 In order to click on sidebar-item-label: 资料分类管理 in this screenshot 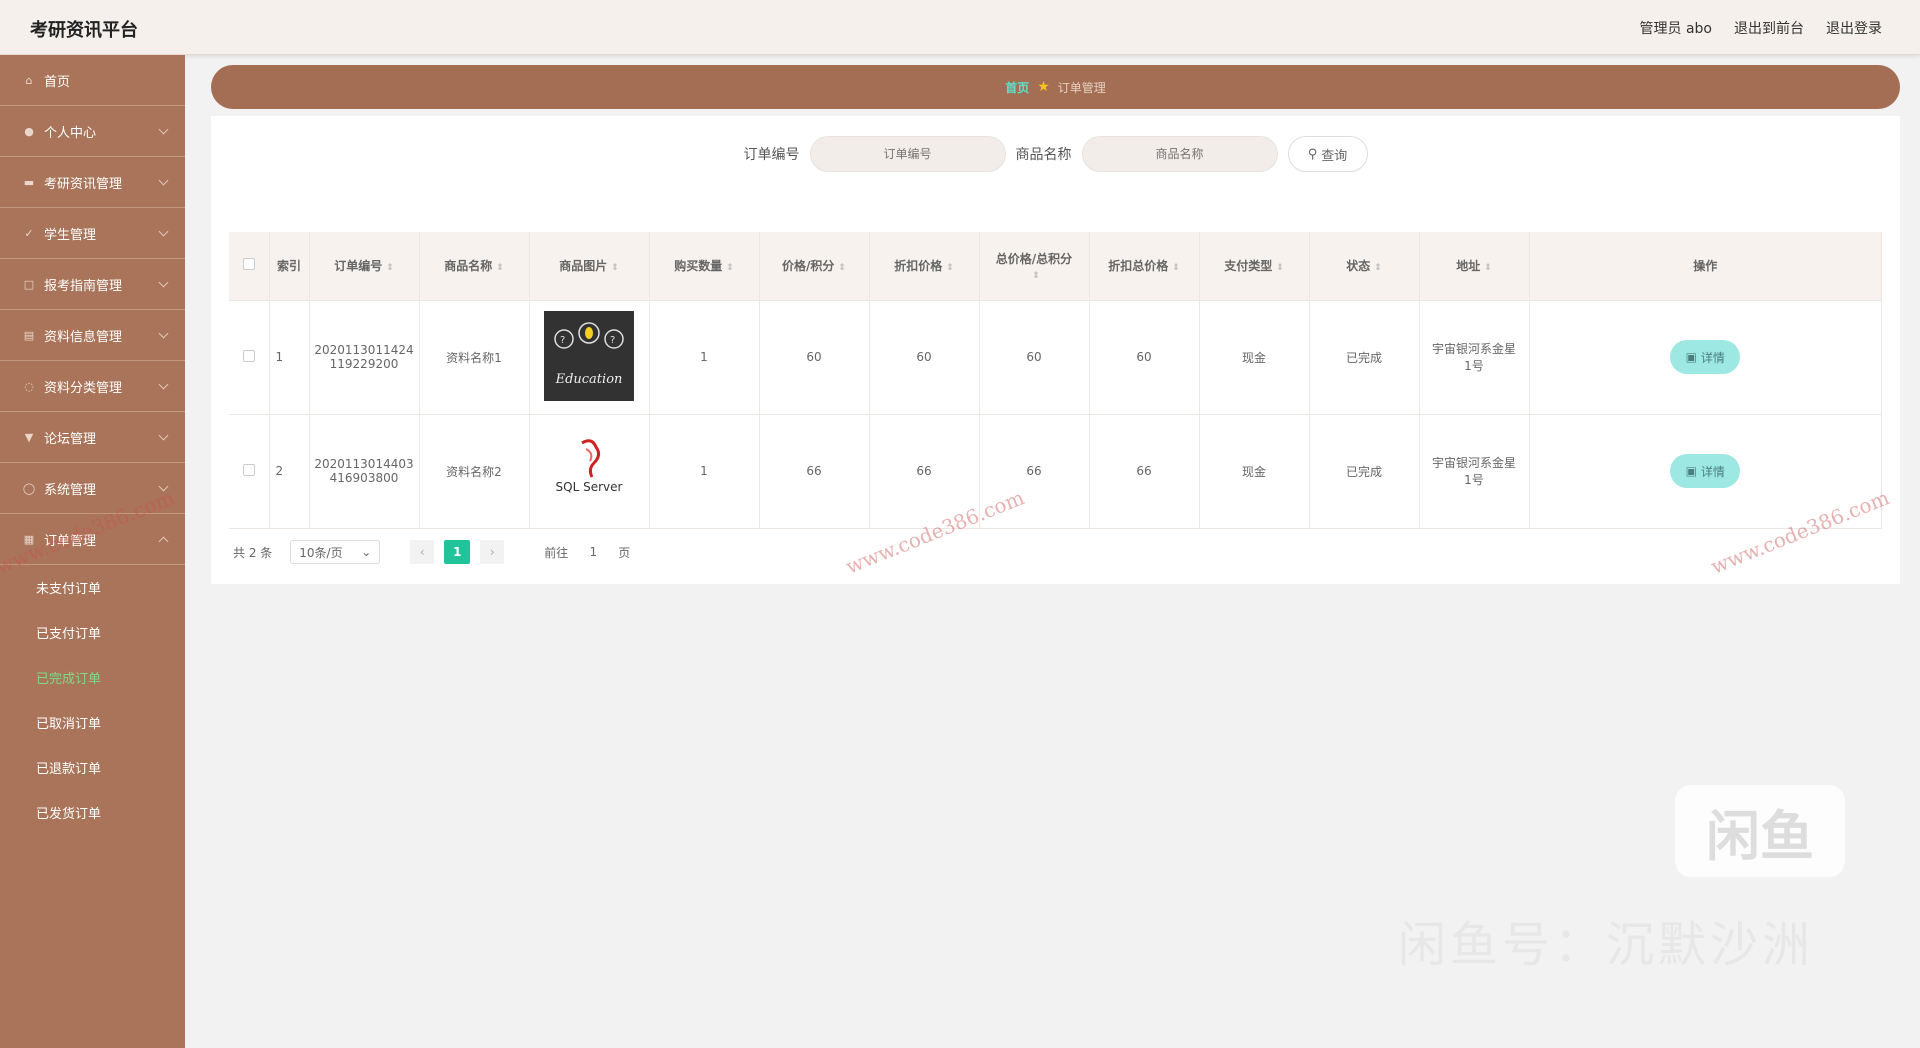, I will do `click(83, 388)`.